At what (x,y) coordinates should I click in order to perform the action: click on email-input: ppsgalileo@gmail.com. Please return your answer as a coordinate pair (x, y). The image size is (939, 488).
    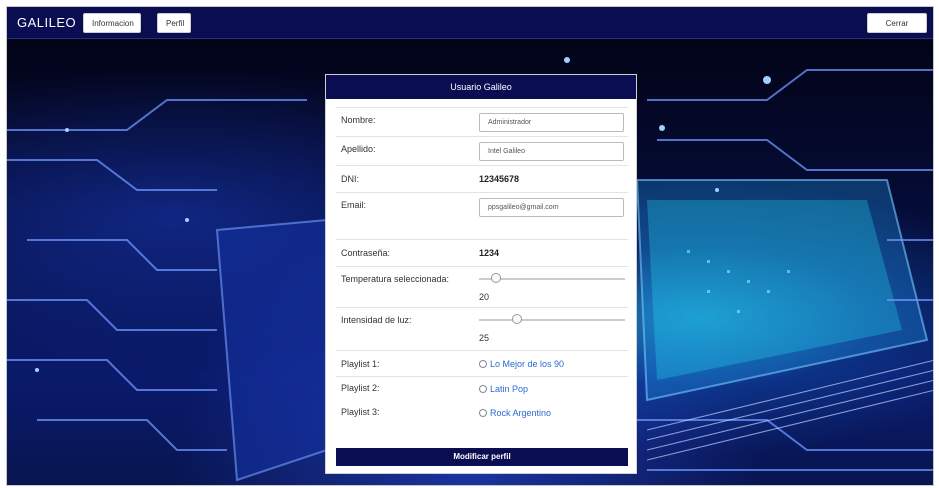
    Looking at the image, I should click on (551, 207).